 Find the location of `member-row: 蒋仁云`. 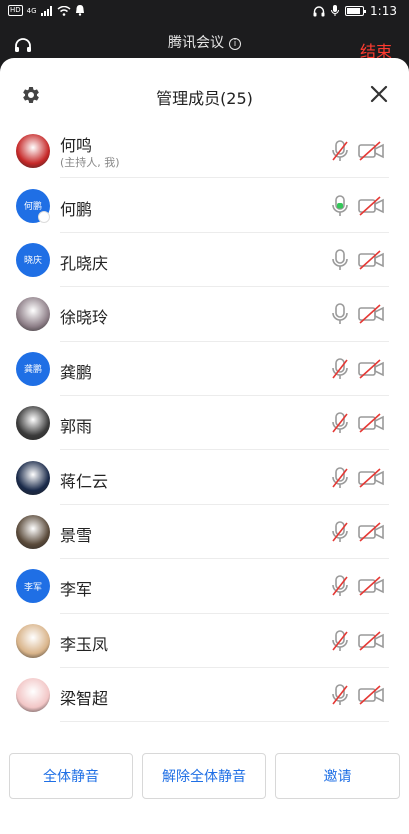

member-row: 蒋仁云 is located at coordinates (204, 477).